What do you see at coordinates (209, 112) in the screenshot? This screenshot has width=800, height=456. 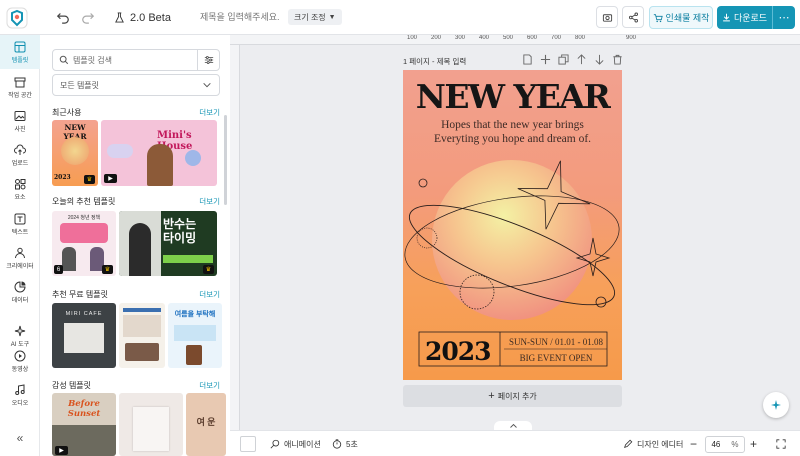 I see `more-link-recent: 더보기` at bounding box center [209, 112].